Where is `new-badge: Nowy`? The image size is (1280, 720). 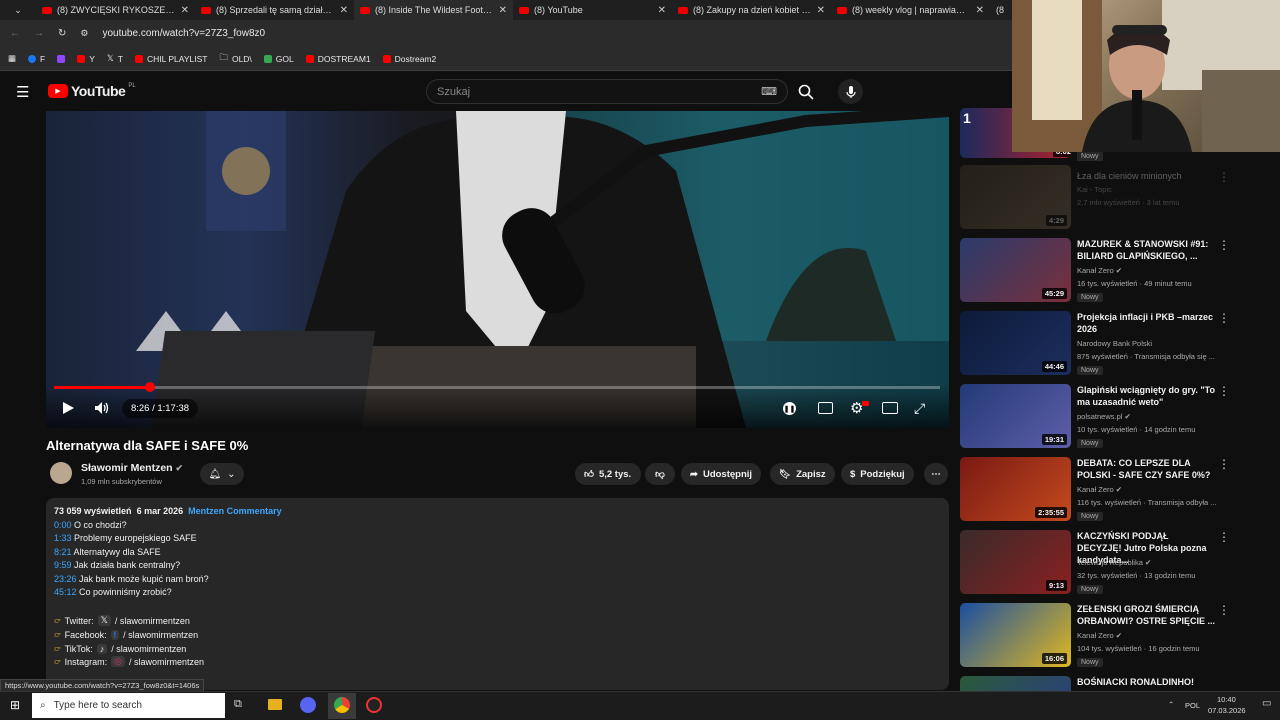
new-badge: Nowy is located at coordinates (1090, 589).